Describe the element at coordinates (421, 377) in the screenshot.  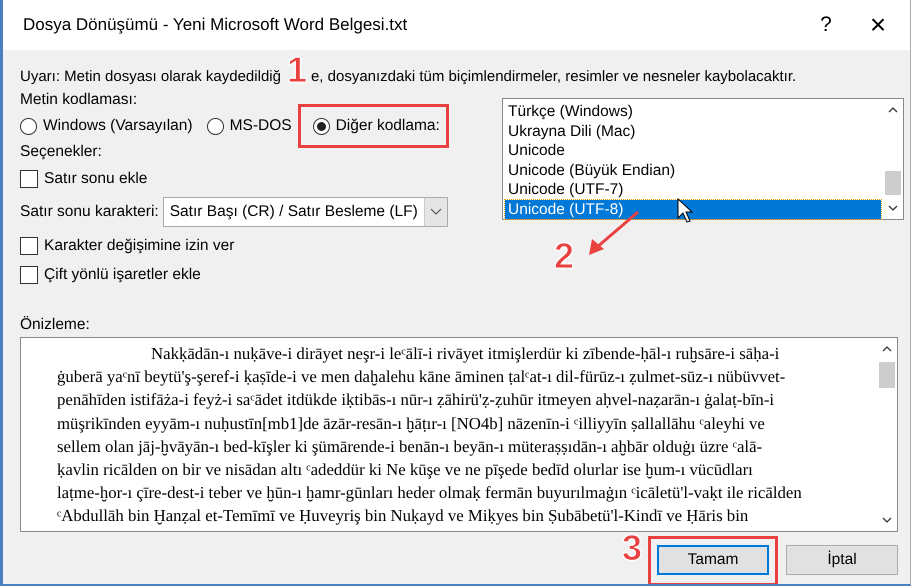
I see `preview-text-line: ġuberā yaᶜnī beytü'ş-şeref-i ḳaṣīde-i ve men daḫalehu kāne āminen ṭalᶜat-ı dil-fürūz-ı ẓulmet-sūz-ı nübüvvet-` at that location.